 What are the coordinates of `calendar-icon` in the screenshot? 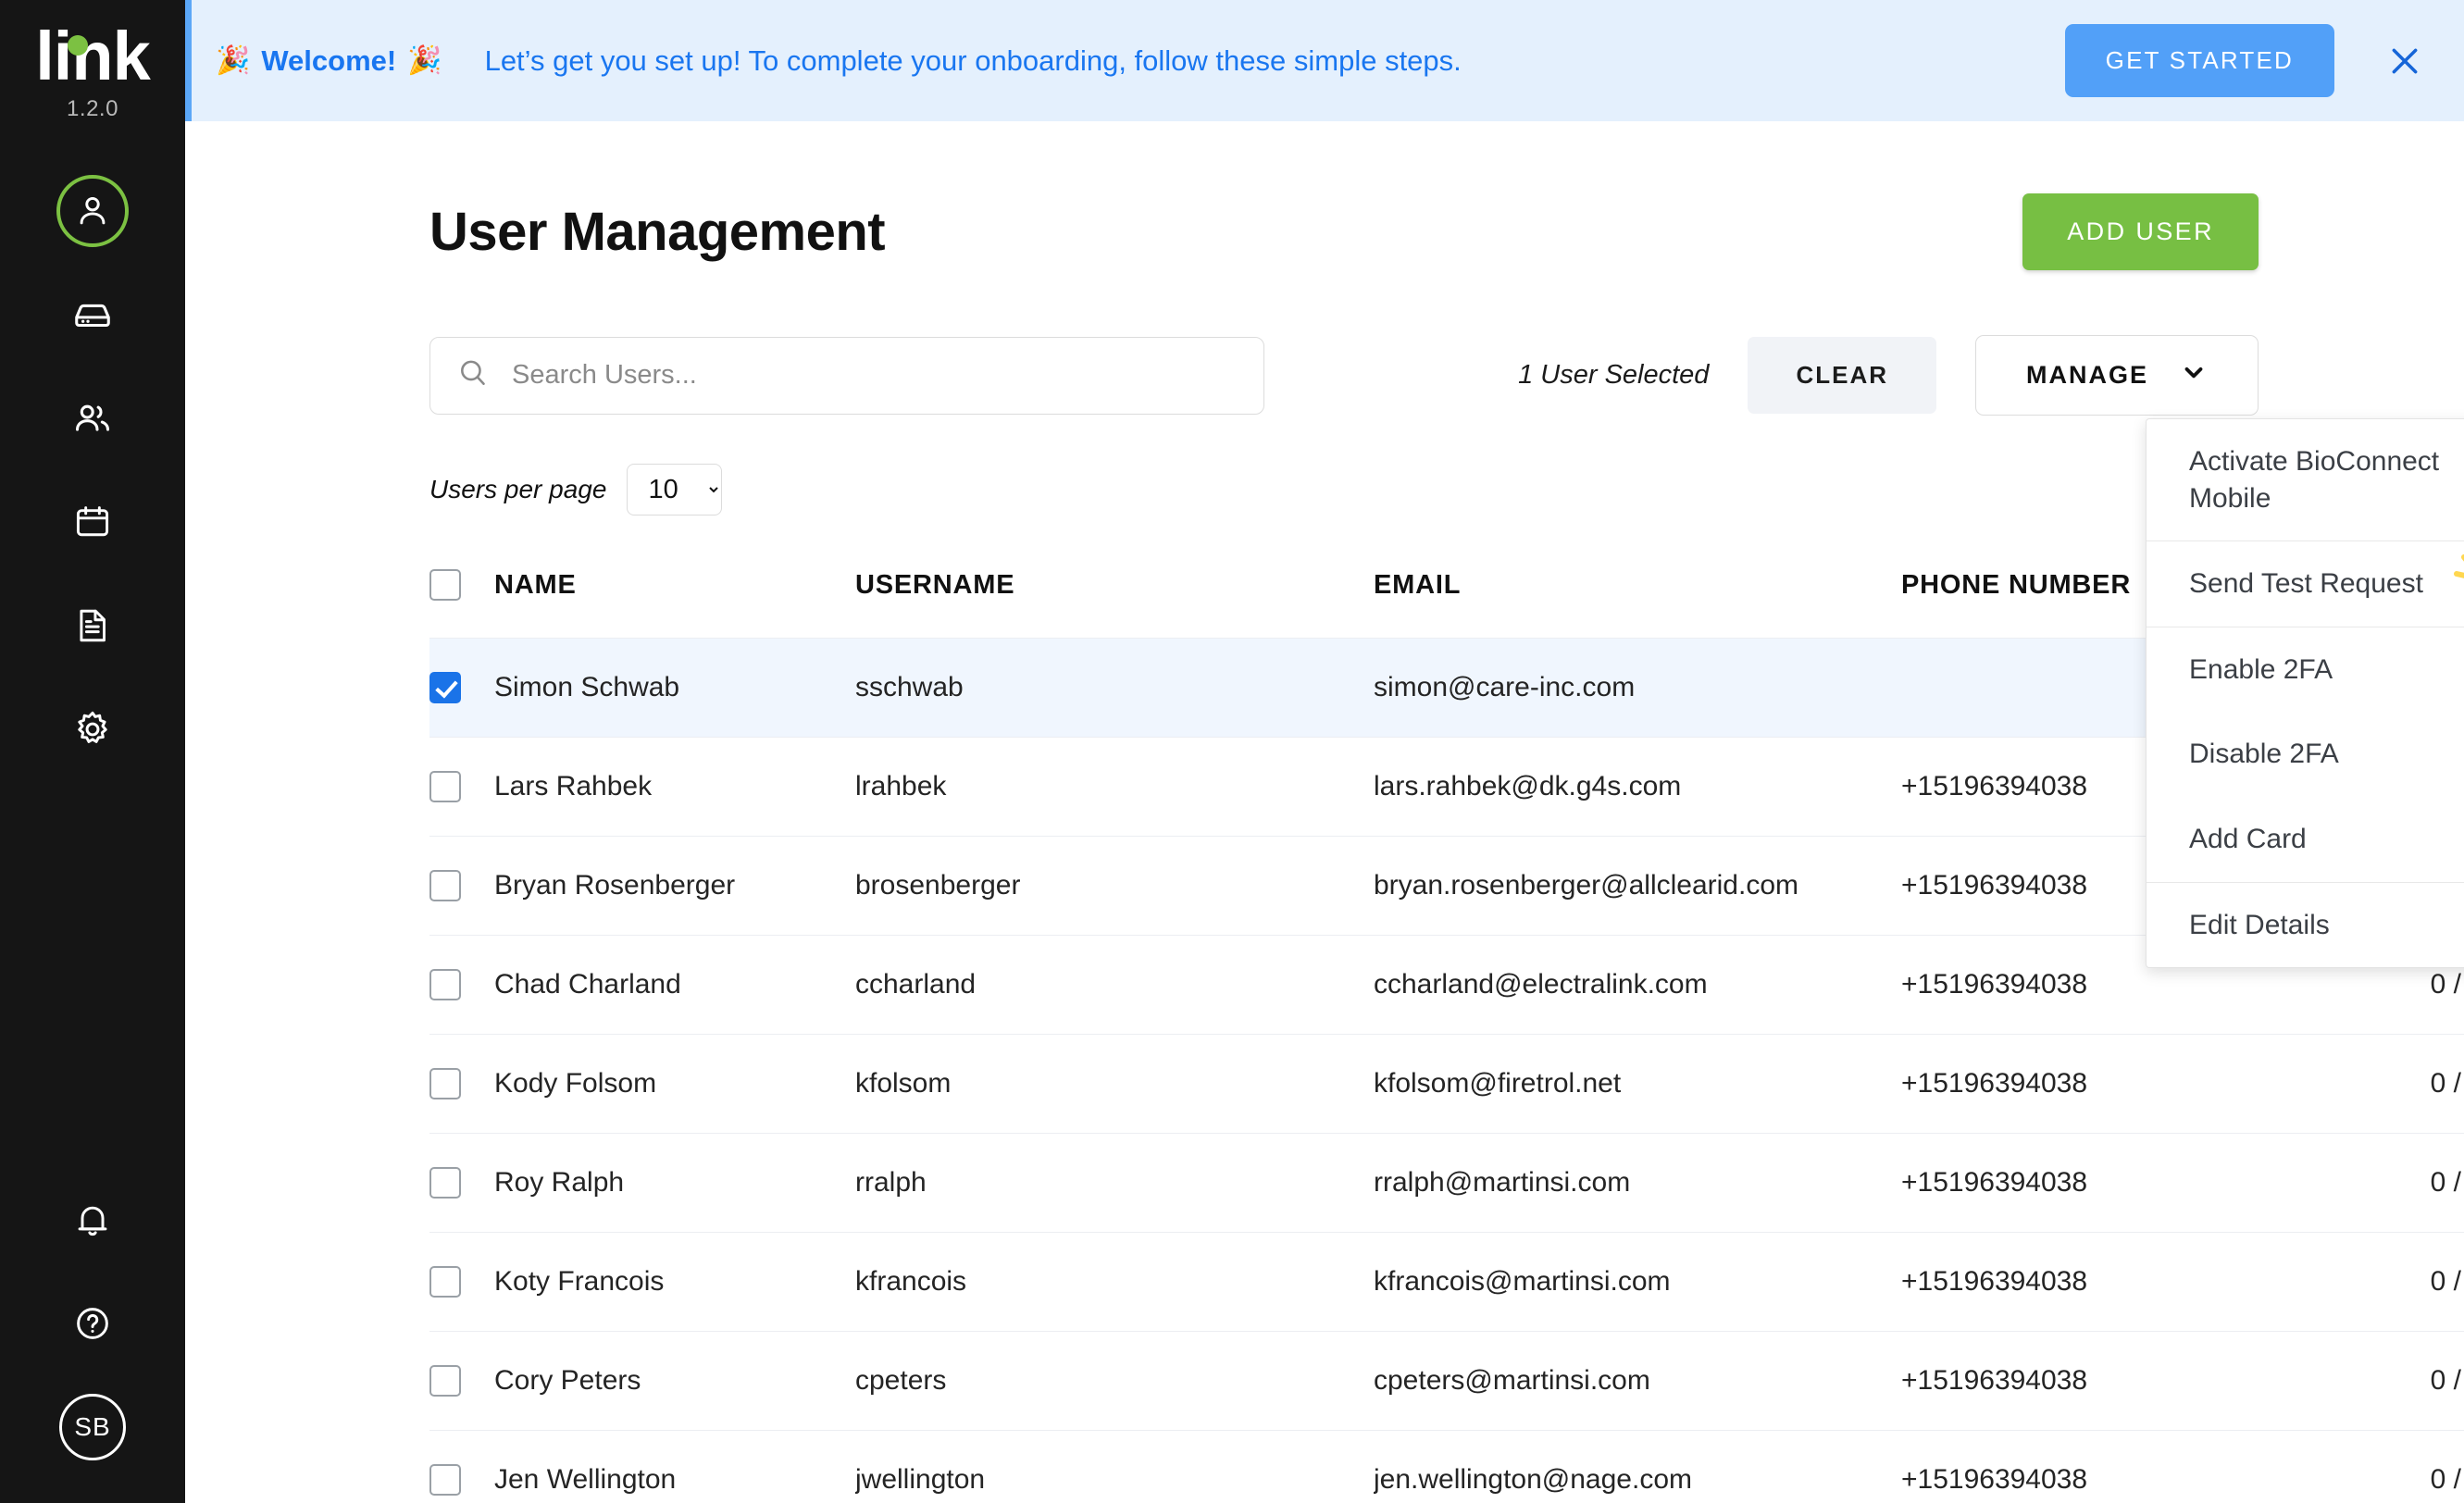 It's located at (92, 522).